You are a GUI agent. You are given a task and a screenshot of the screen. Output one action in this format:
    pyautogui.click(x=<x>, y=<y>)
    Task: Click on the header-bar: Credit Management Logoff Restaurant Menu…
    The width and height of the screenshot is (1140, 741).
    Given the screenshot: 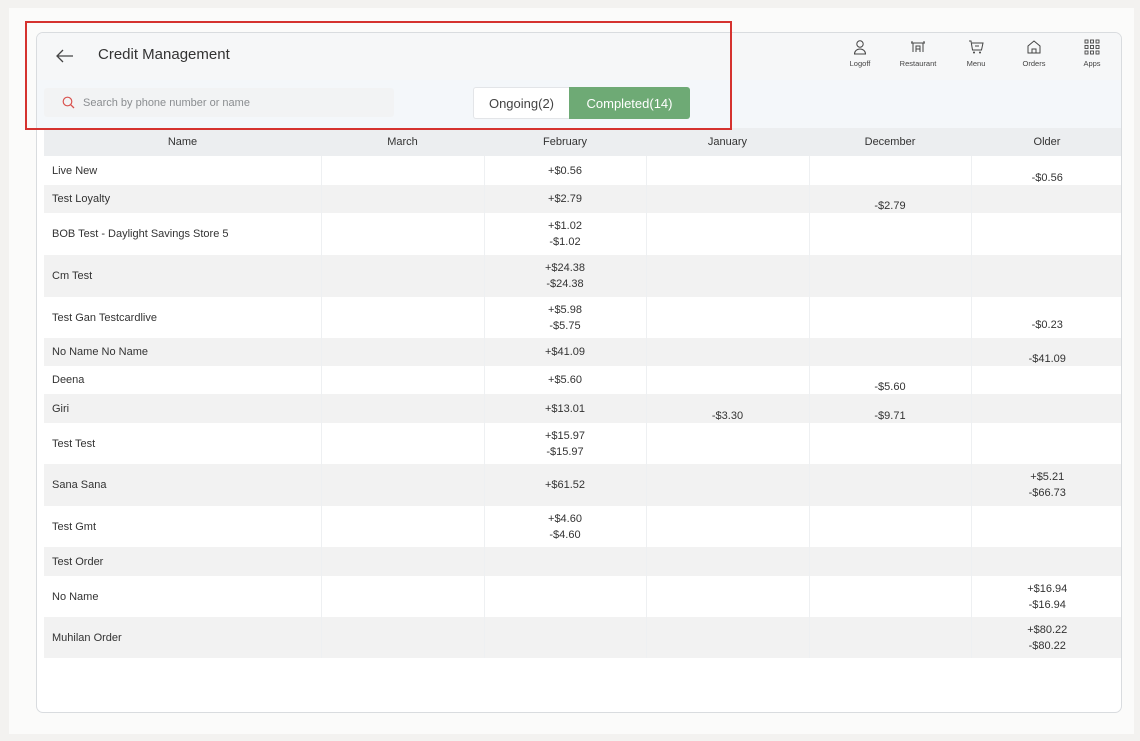 What is the action you would take?
    pyautogui.click(x=579, y=56)
    